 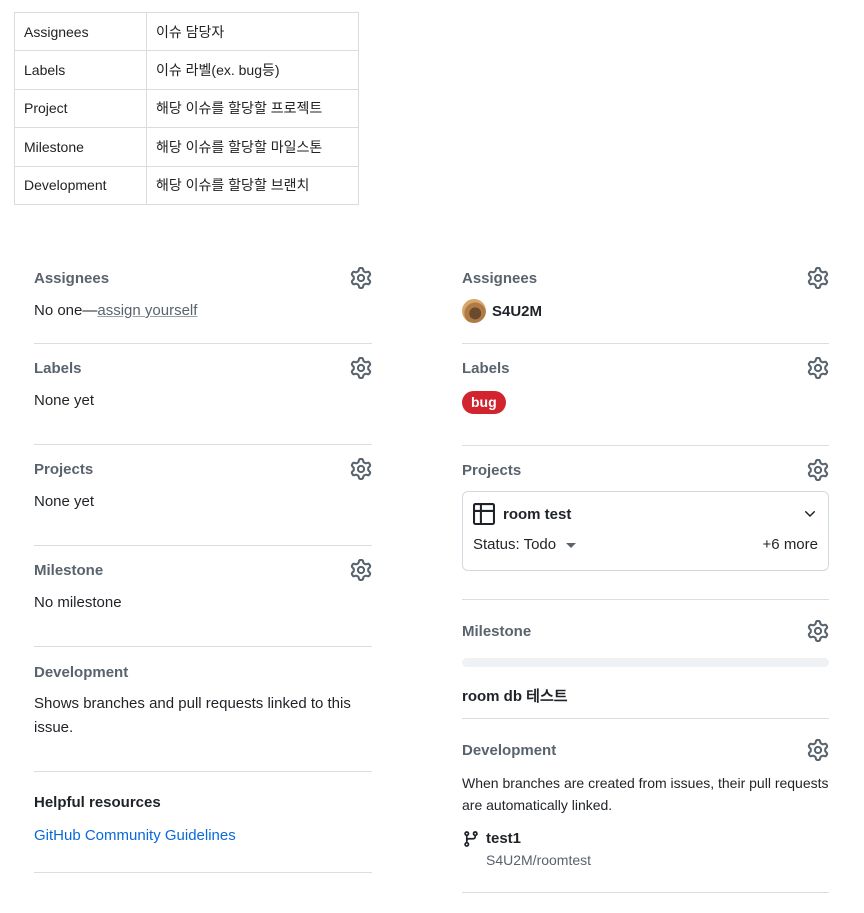 What do you see at coordinates (203, 394) in the screenshot?
I see `labels-section: Labels None yet` at bounding box center [203, 394].